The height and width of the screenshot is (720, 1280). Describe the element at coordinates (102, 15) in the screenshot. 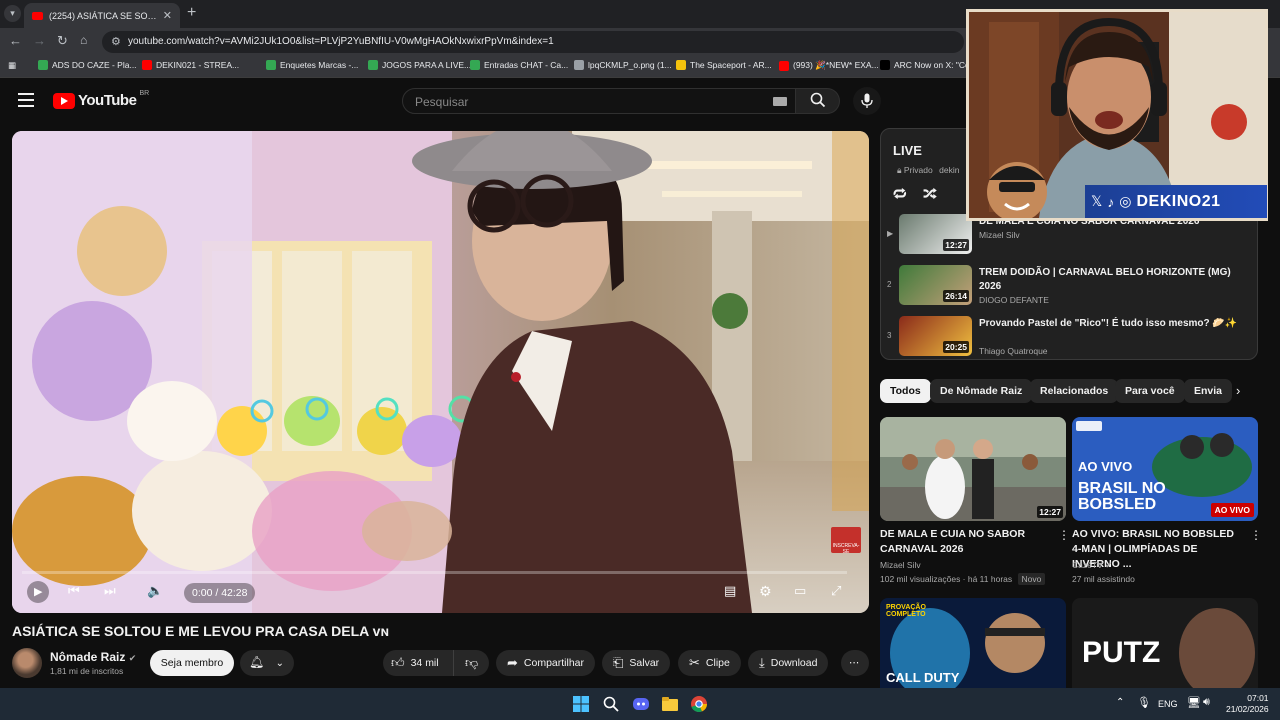

I see `browser-tab-active: (2254) ASIÁTICA SE SOLTOU E M ✕` at that location.